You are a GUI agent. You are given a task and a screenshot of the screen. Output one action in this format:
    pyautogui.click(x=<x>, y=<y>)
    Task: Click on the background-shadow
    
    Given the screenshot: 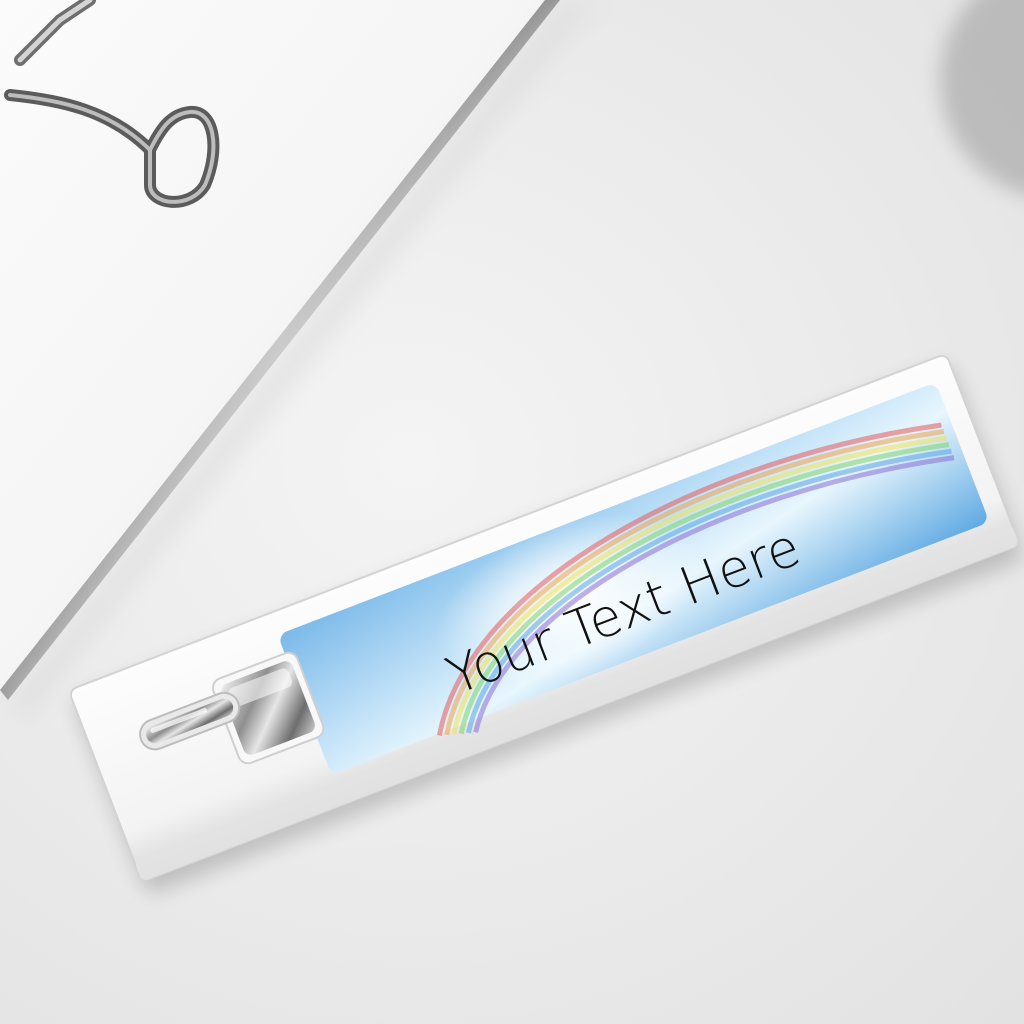 What is the action you would take?
    pyautogui.click(x=982, y=97)
    